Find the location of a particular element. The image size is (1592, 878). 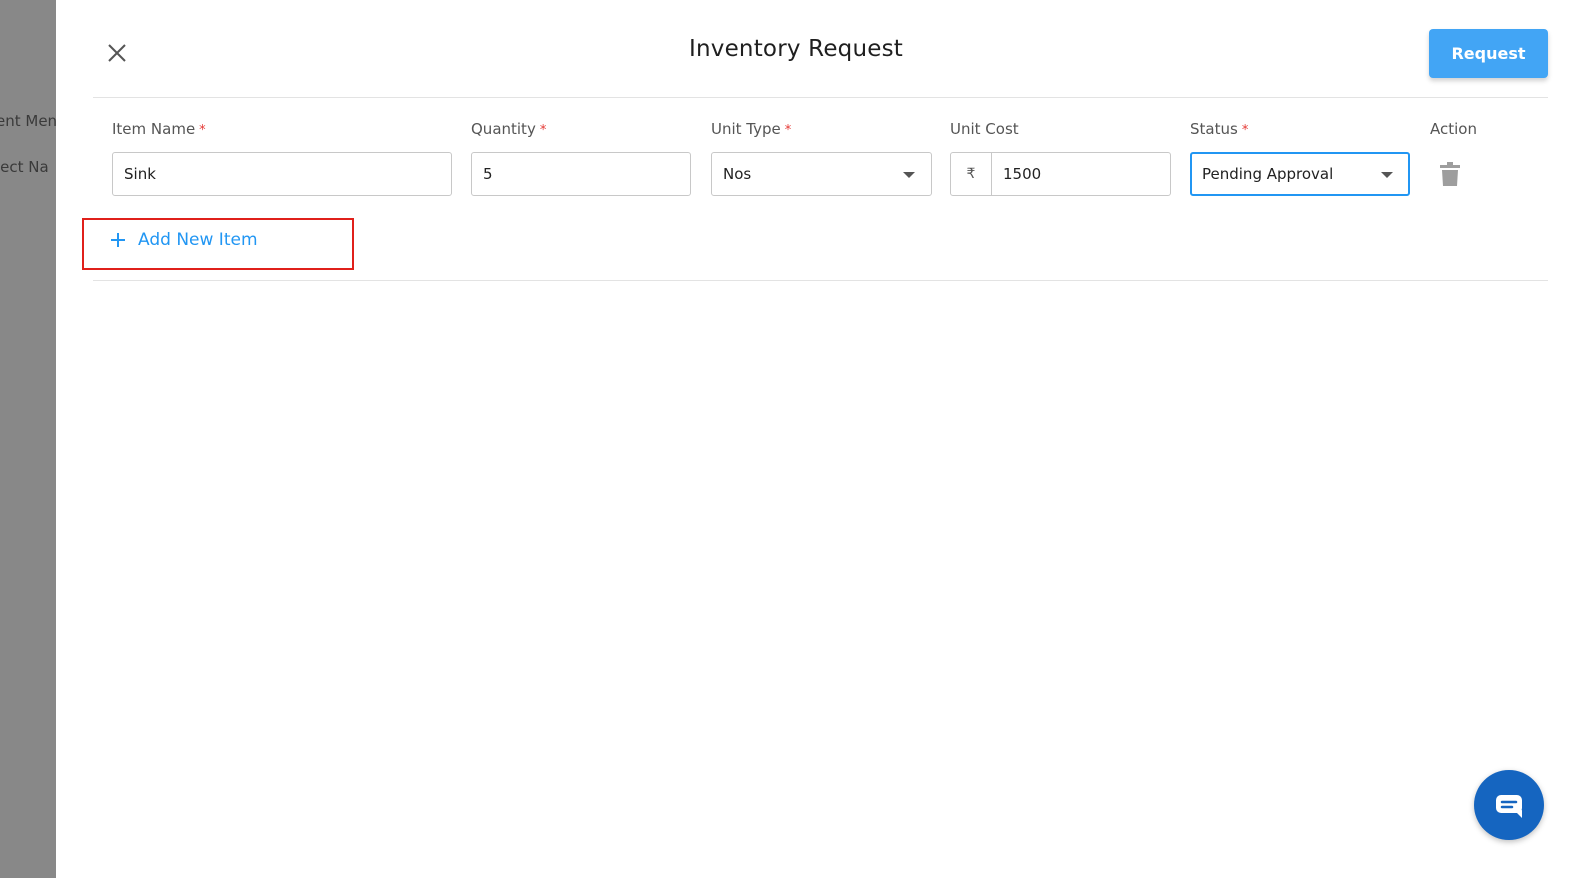

quantity-field is located at coordinates (581, 174).